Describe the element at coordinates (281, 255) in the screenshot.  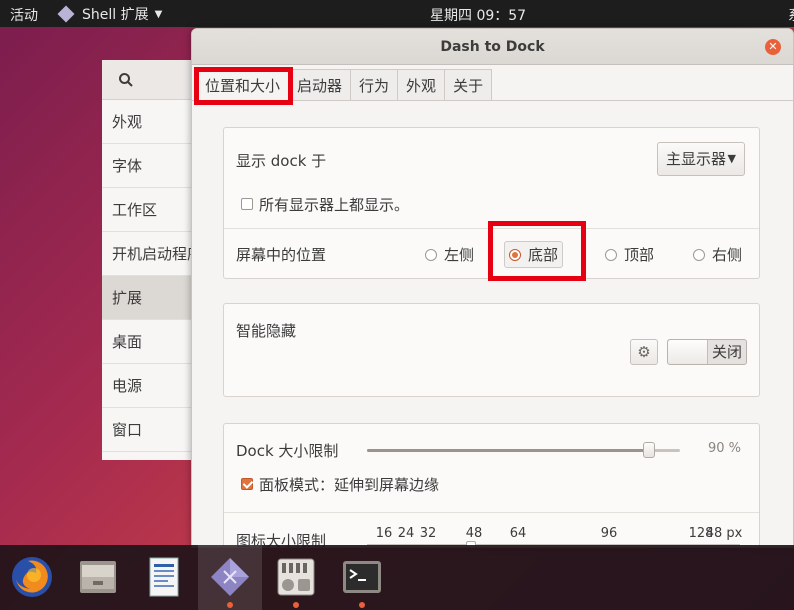
I see `screen-position-label: 屏幕中的位置` at that location.